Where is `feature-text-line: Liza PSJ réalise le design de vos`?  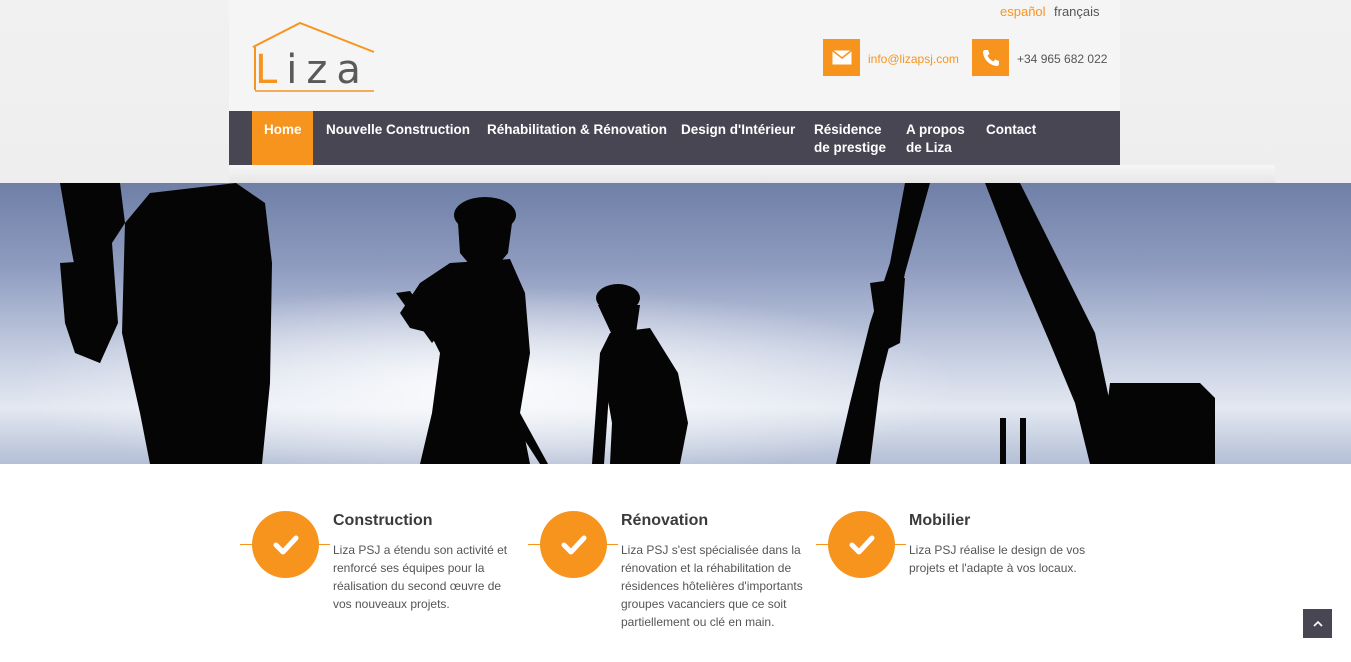 feature-text-line: Liza PSJ réalise le design de vos is located at coordinates (997, 550).